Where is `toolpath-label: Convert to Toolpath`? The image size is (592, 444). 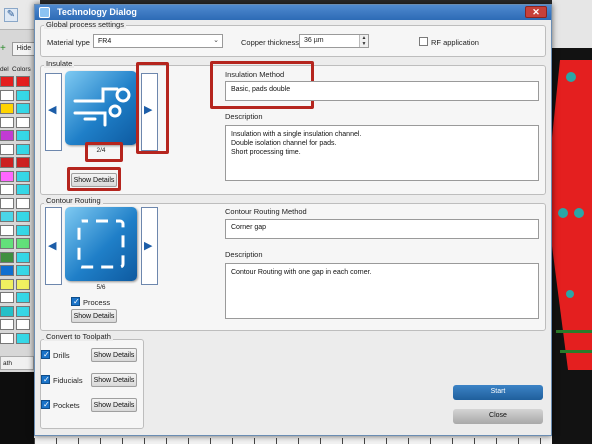
toolpath-label: Convert to Toolpath is located at coordinates (78, 336).